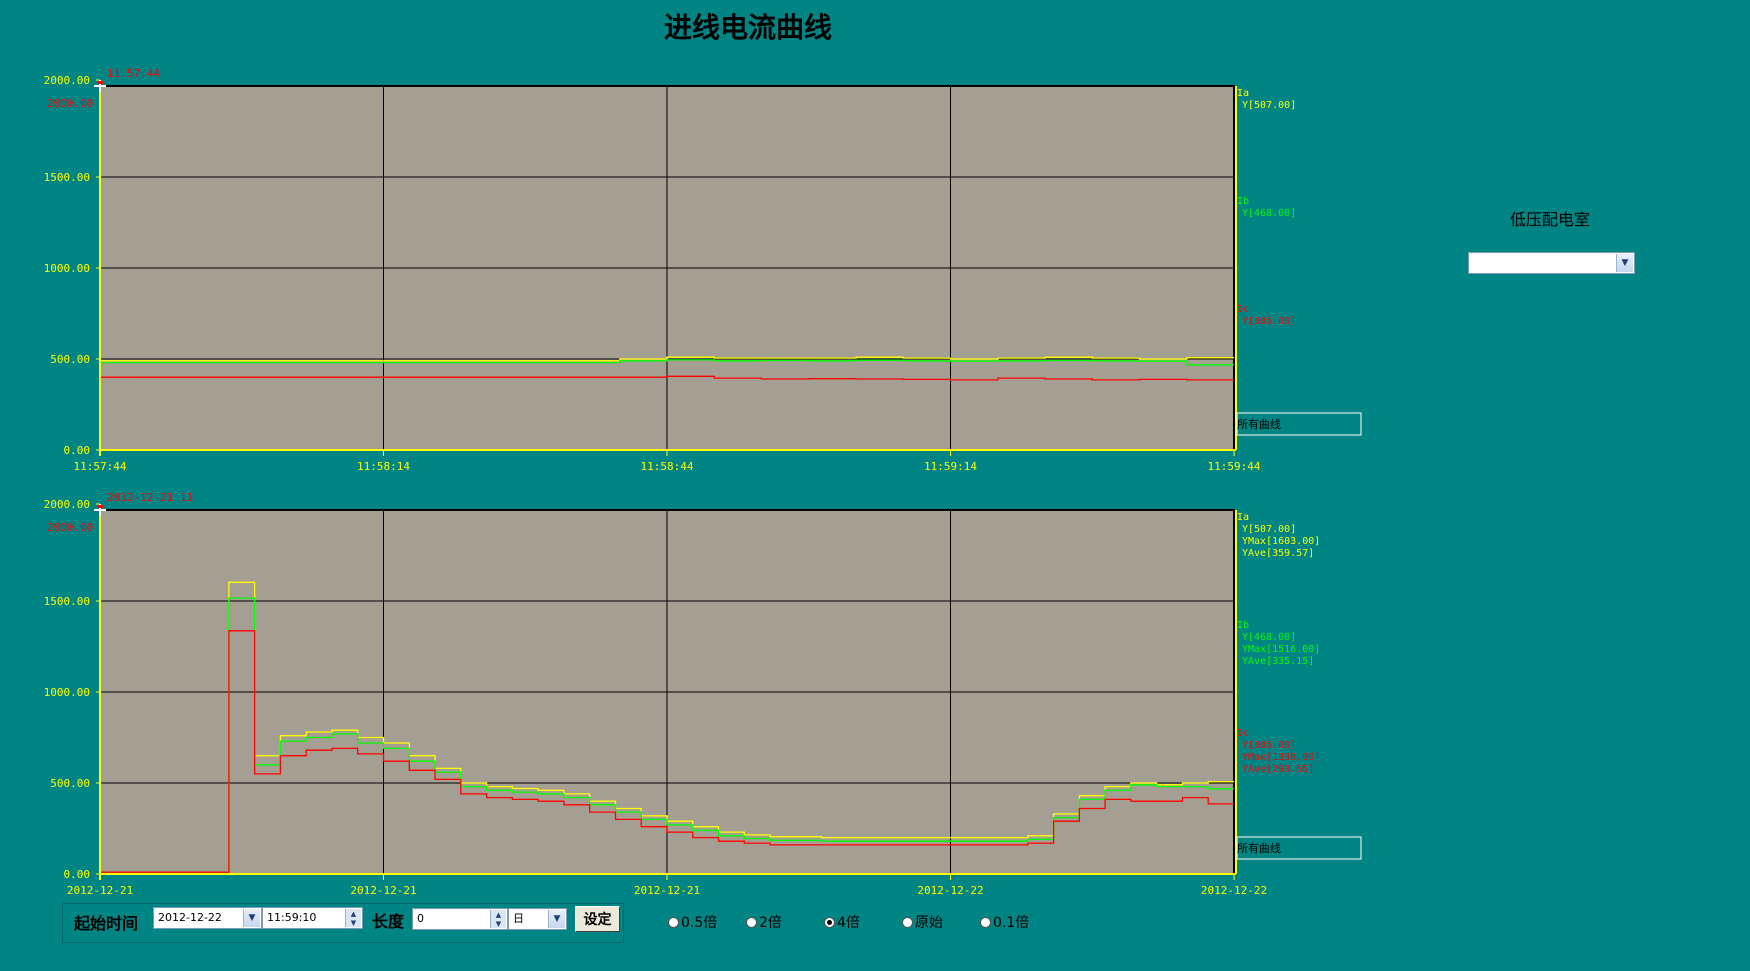  Describe the element at coordinates (537, 919) in the screenshot. I see `length-unit-select: 日 ▼` at that location.